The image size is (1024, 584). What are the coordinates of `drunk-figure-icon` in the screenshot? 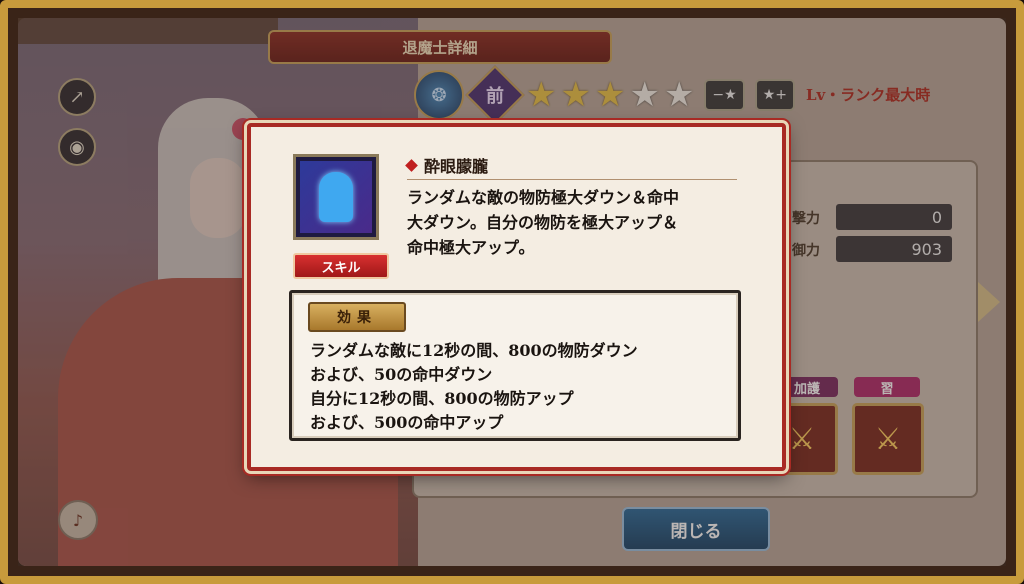 It's located at (336, 197).